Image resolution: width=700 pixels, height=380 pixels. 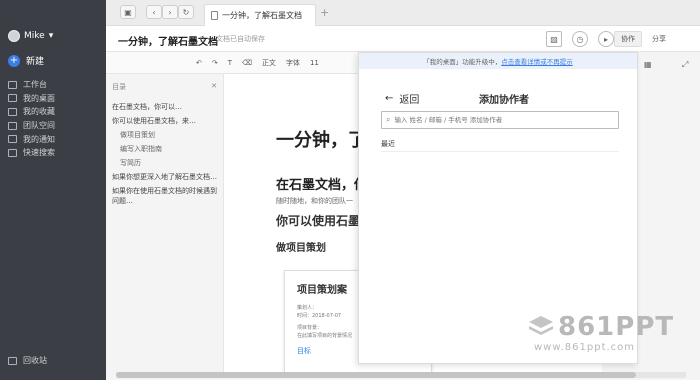 I want to click on sidebar-item-team: 团队空间, so click(x=31, y=126).